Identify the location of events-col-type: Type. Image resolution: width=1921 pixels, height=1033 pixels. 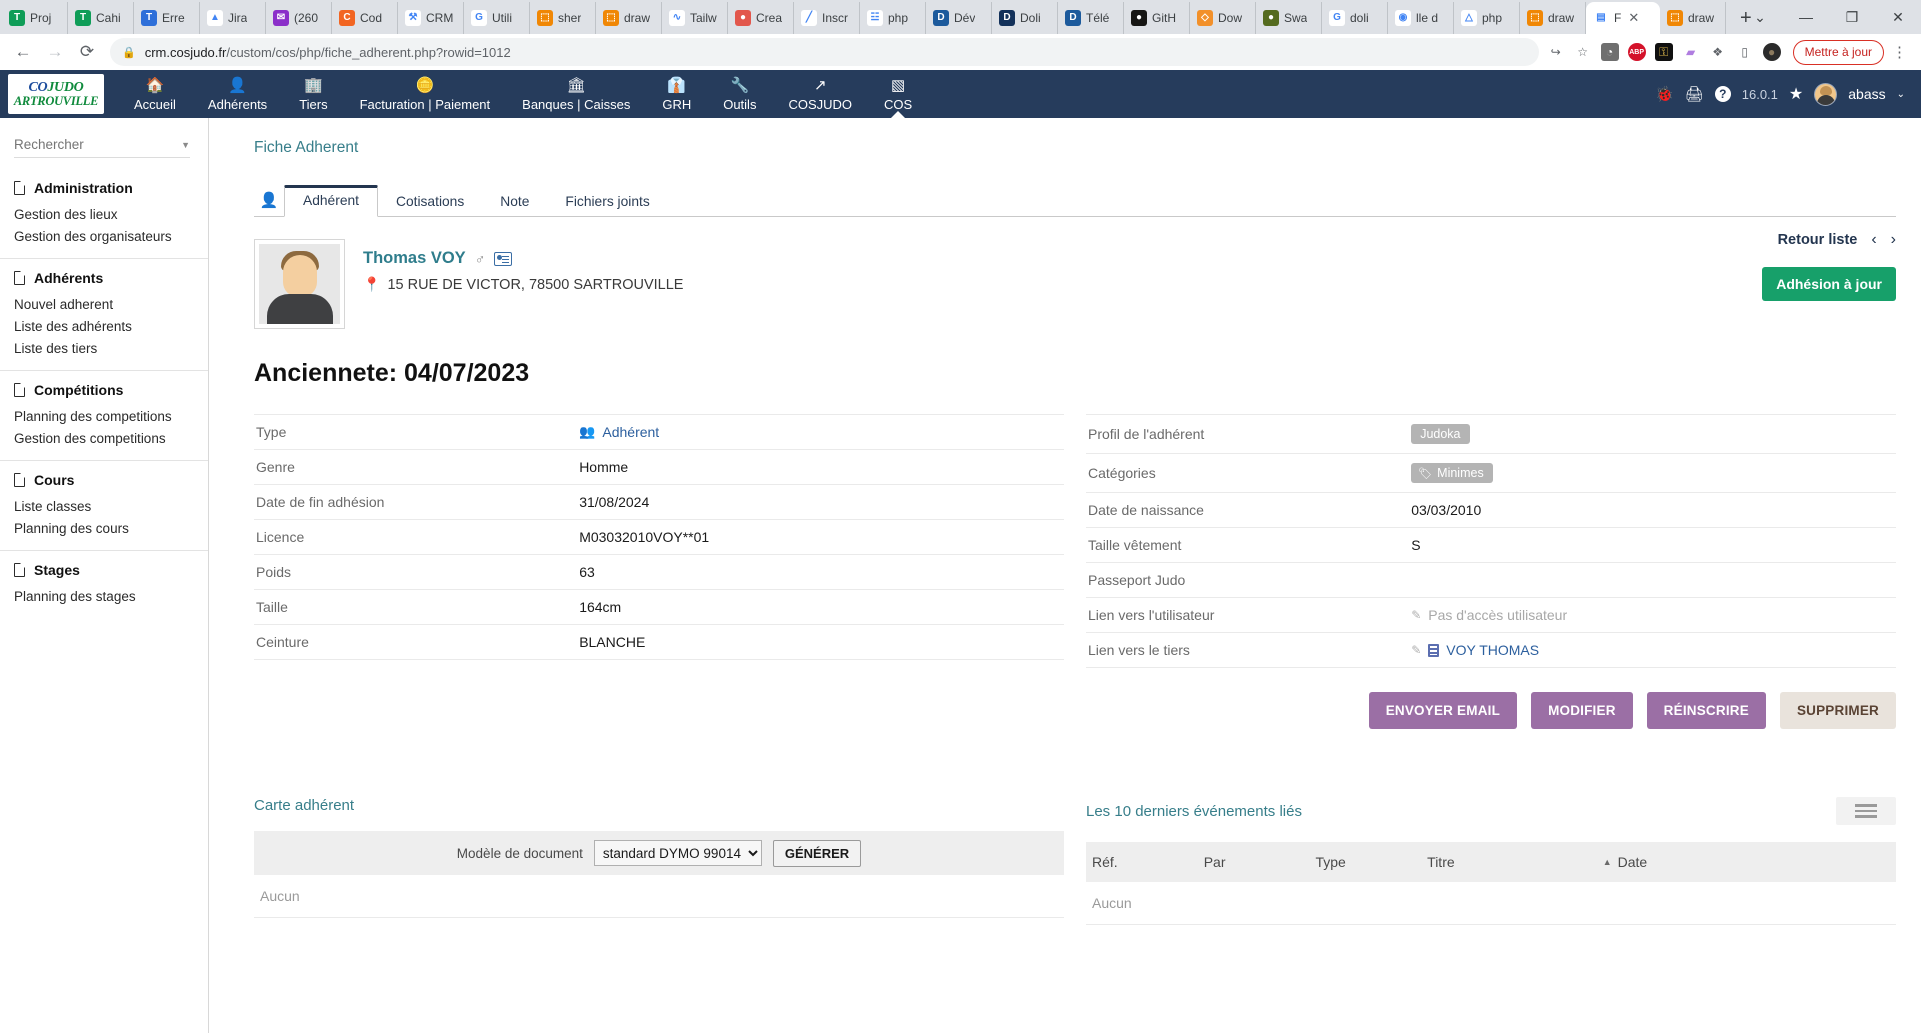
(1371, 862).